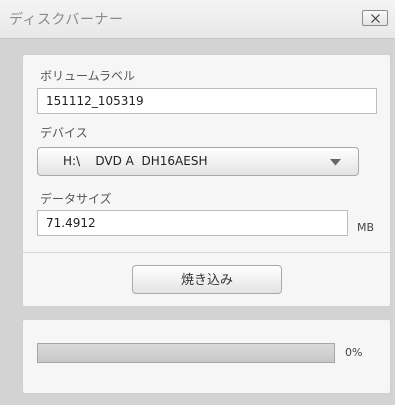 The height and width of the screenshot is (405, 395). What do you see at coordinates (186, 353) in the screenshot?
I see `progress-bar` at bounding box center [186, 353].